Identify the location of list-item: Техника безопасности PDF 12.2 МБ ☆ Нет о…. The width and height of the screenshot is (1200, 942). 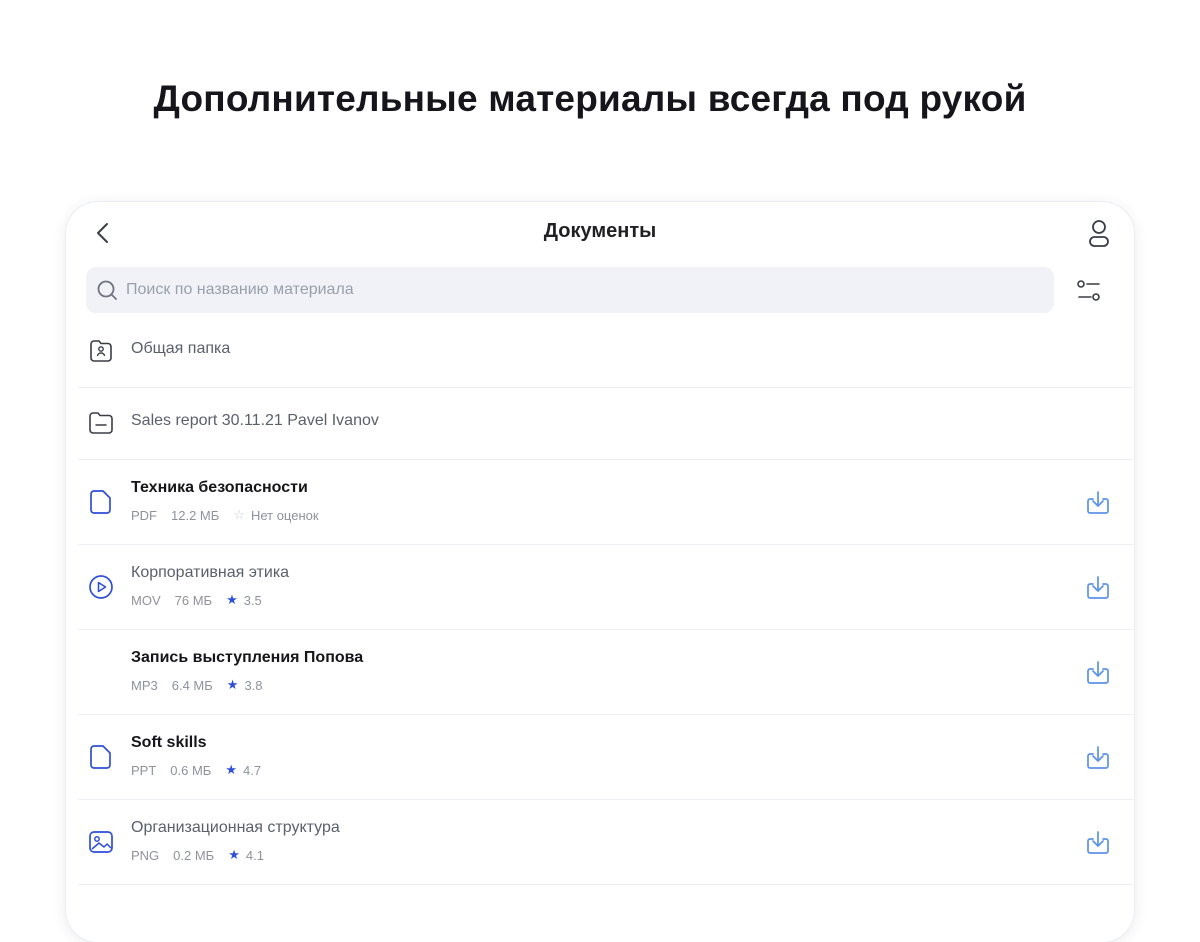
(606, 502).